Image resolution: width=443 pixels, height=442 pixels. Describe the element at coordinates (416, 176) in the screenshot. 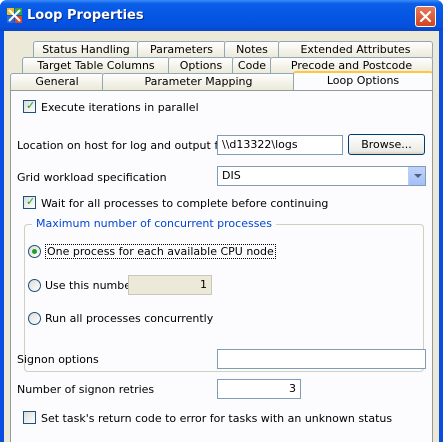

I see `chevron-down-icon` at that location.